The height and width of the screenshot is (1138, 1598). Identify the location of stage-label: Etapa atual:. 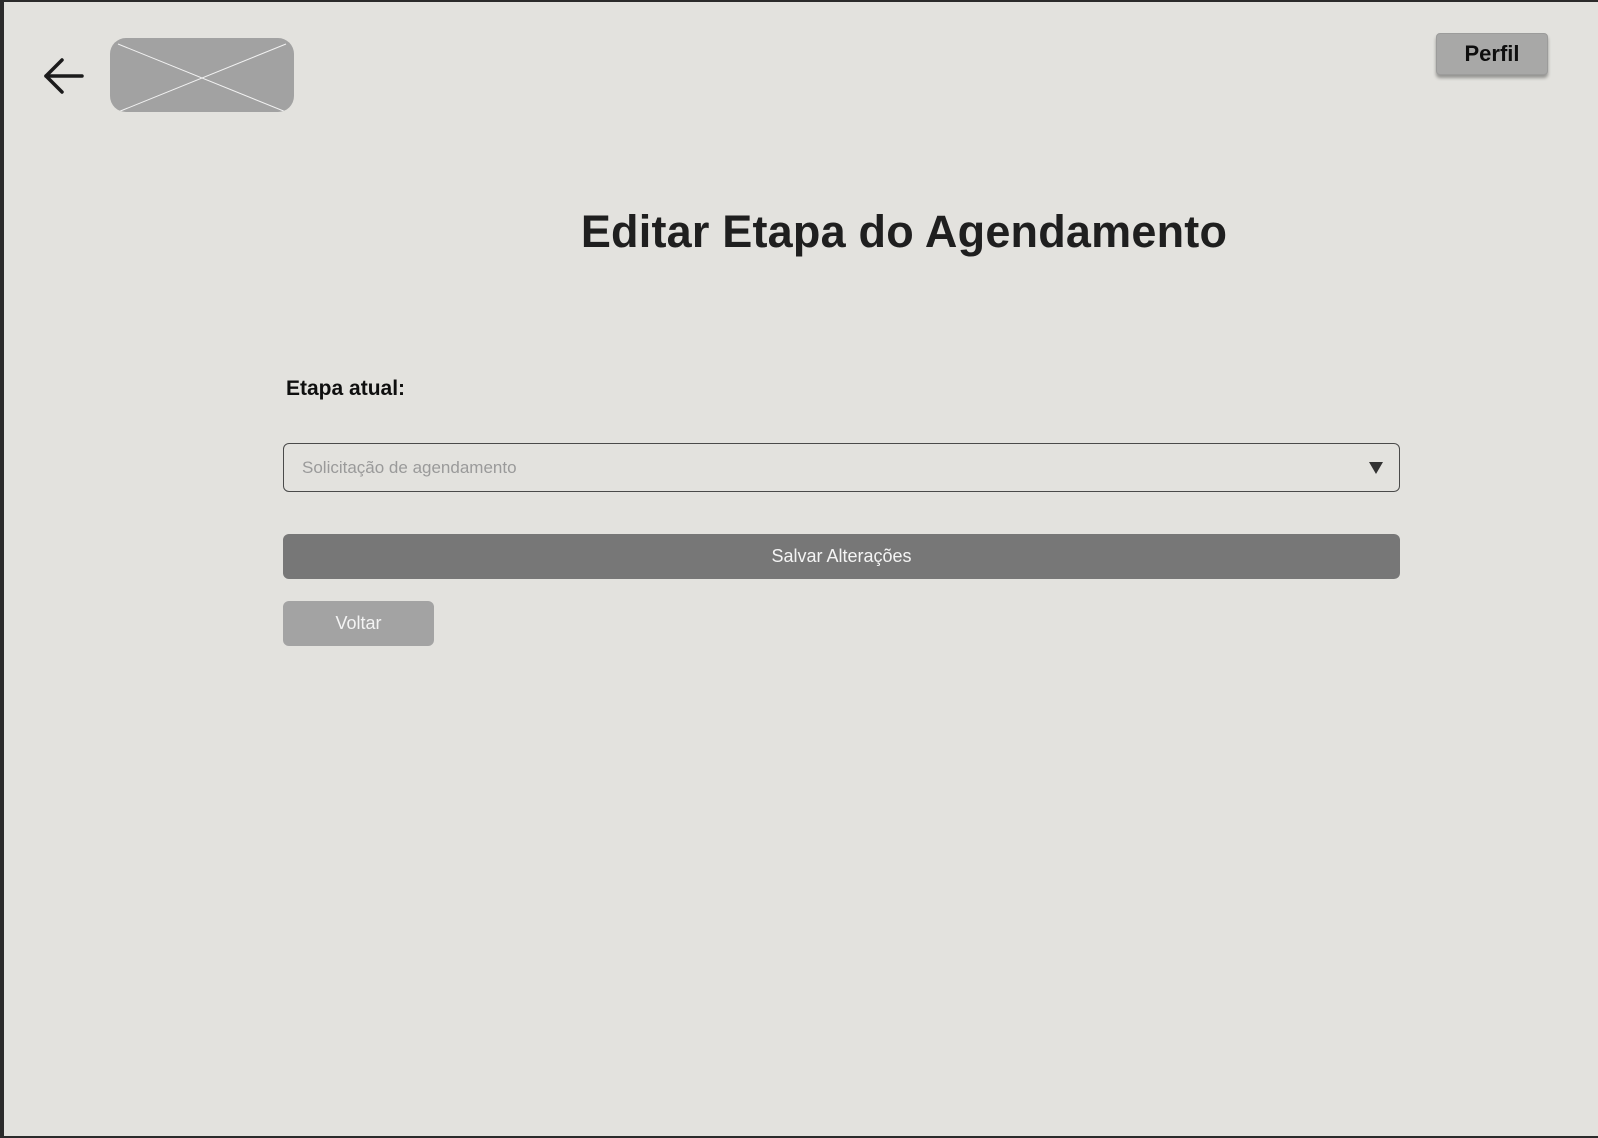
(346, 388).